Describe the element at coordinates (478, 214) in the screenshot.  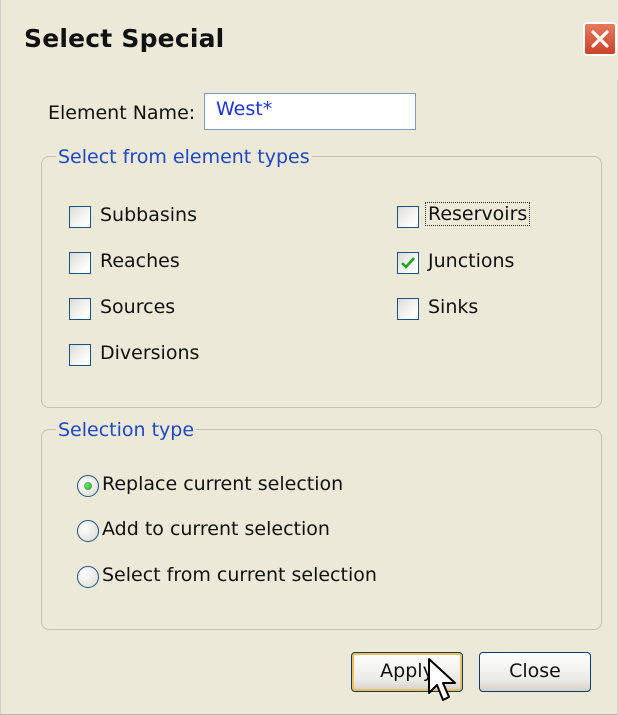
I see `reservoirs-label: Reservoirs` at that location.